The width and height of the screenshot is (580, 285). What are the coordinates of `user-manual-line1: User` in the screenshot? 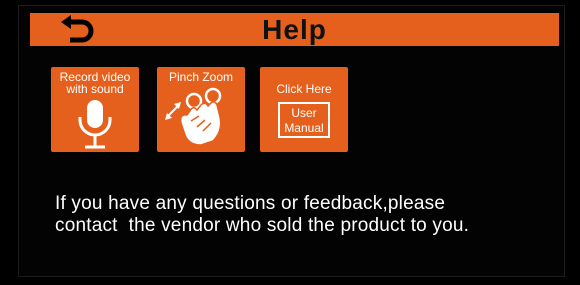 It's located at (304, 113).